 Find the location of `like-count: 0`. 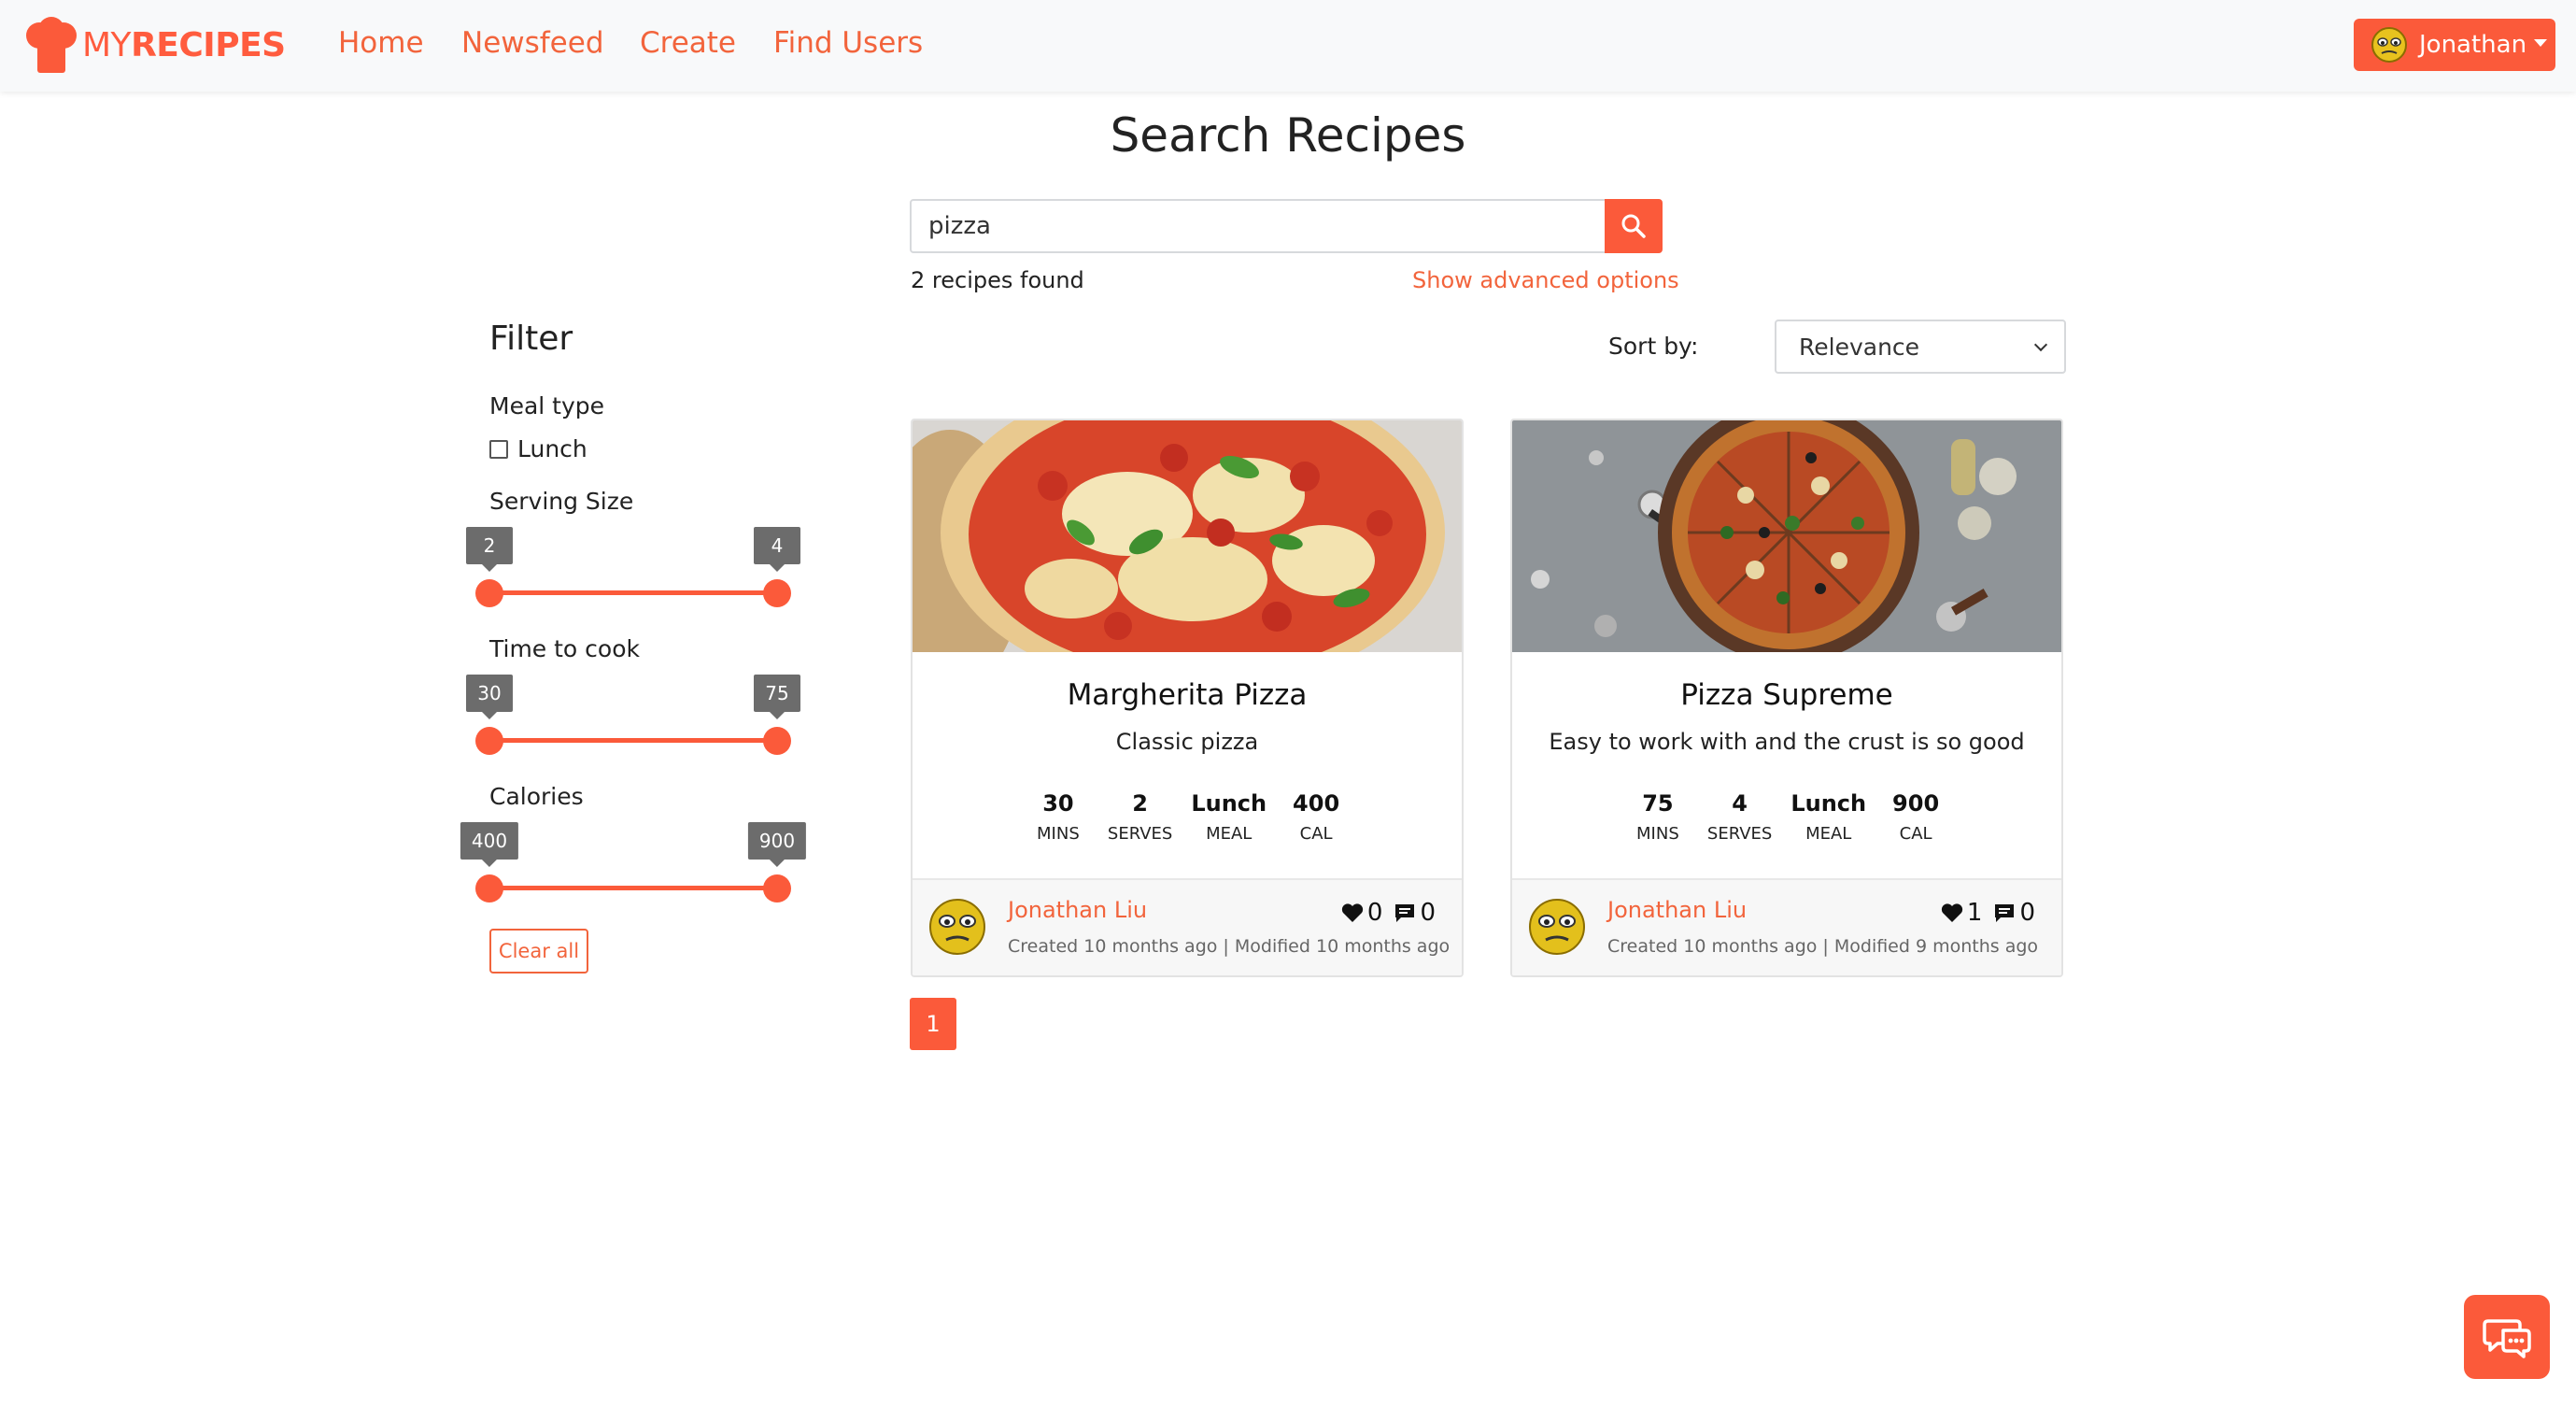

like-count: 0 is located at coordinates (1374, 913).